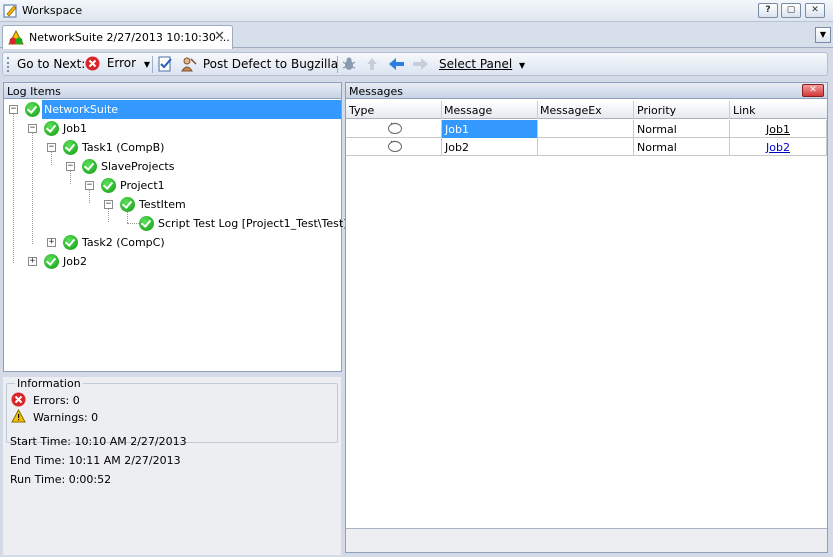 The height and width of the screenshot is (557, 833). Describe the element at coordinates (416, 11) in the screenshot. I see `title-bar: Workspace ? ▢ ✕` at that location.